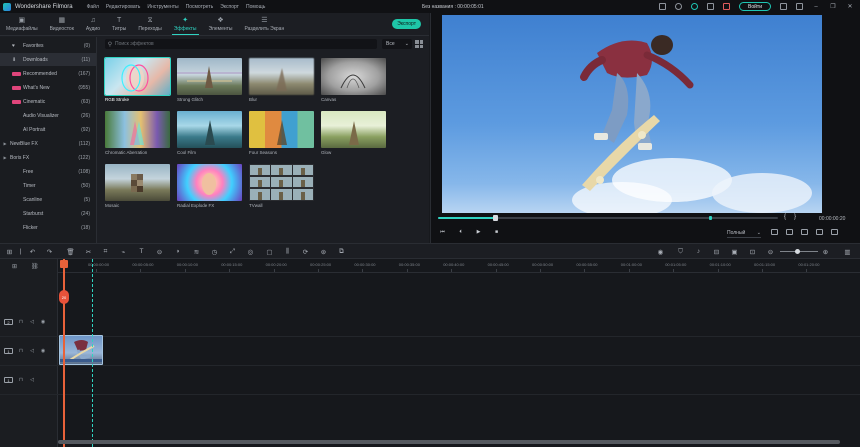  What do you see at coordinates (123, 251) in the screenshot?
I see `tag-icon: ⌁` at bounding box center [123, 251].